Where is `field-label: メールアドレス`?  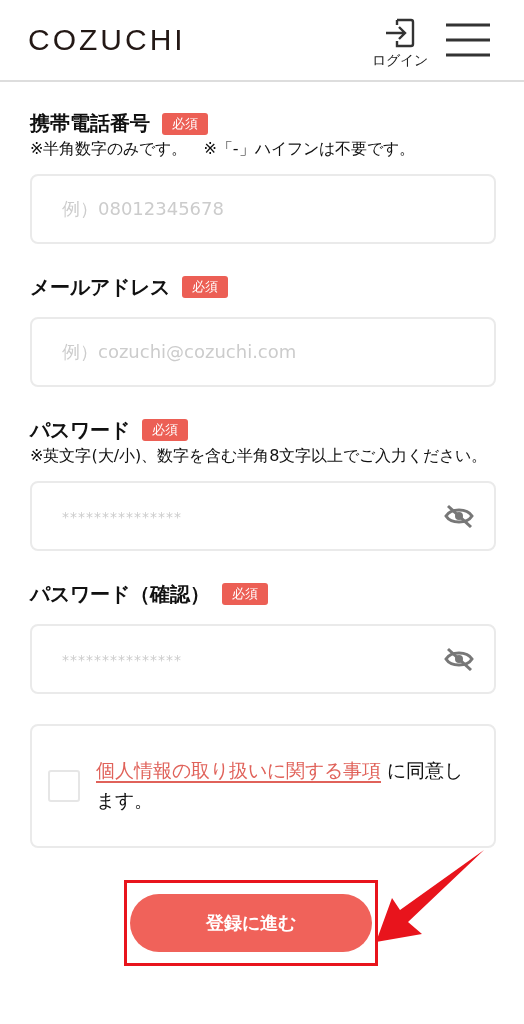 field-label: メールアドレス is located at coordinates (100, 287).